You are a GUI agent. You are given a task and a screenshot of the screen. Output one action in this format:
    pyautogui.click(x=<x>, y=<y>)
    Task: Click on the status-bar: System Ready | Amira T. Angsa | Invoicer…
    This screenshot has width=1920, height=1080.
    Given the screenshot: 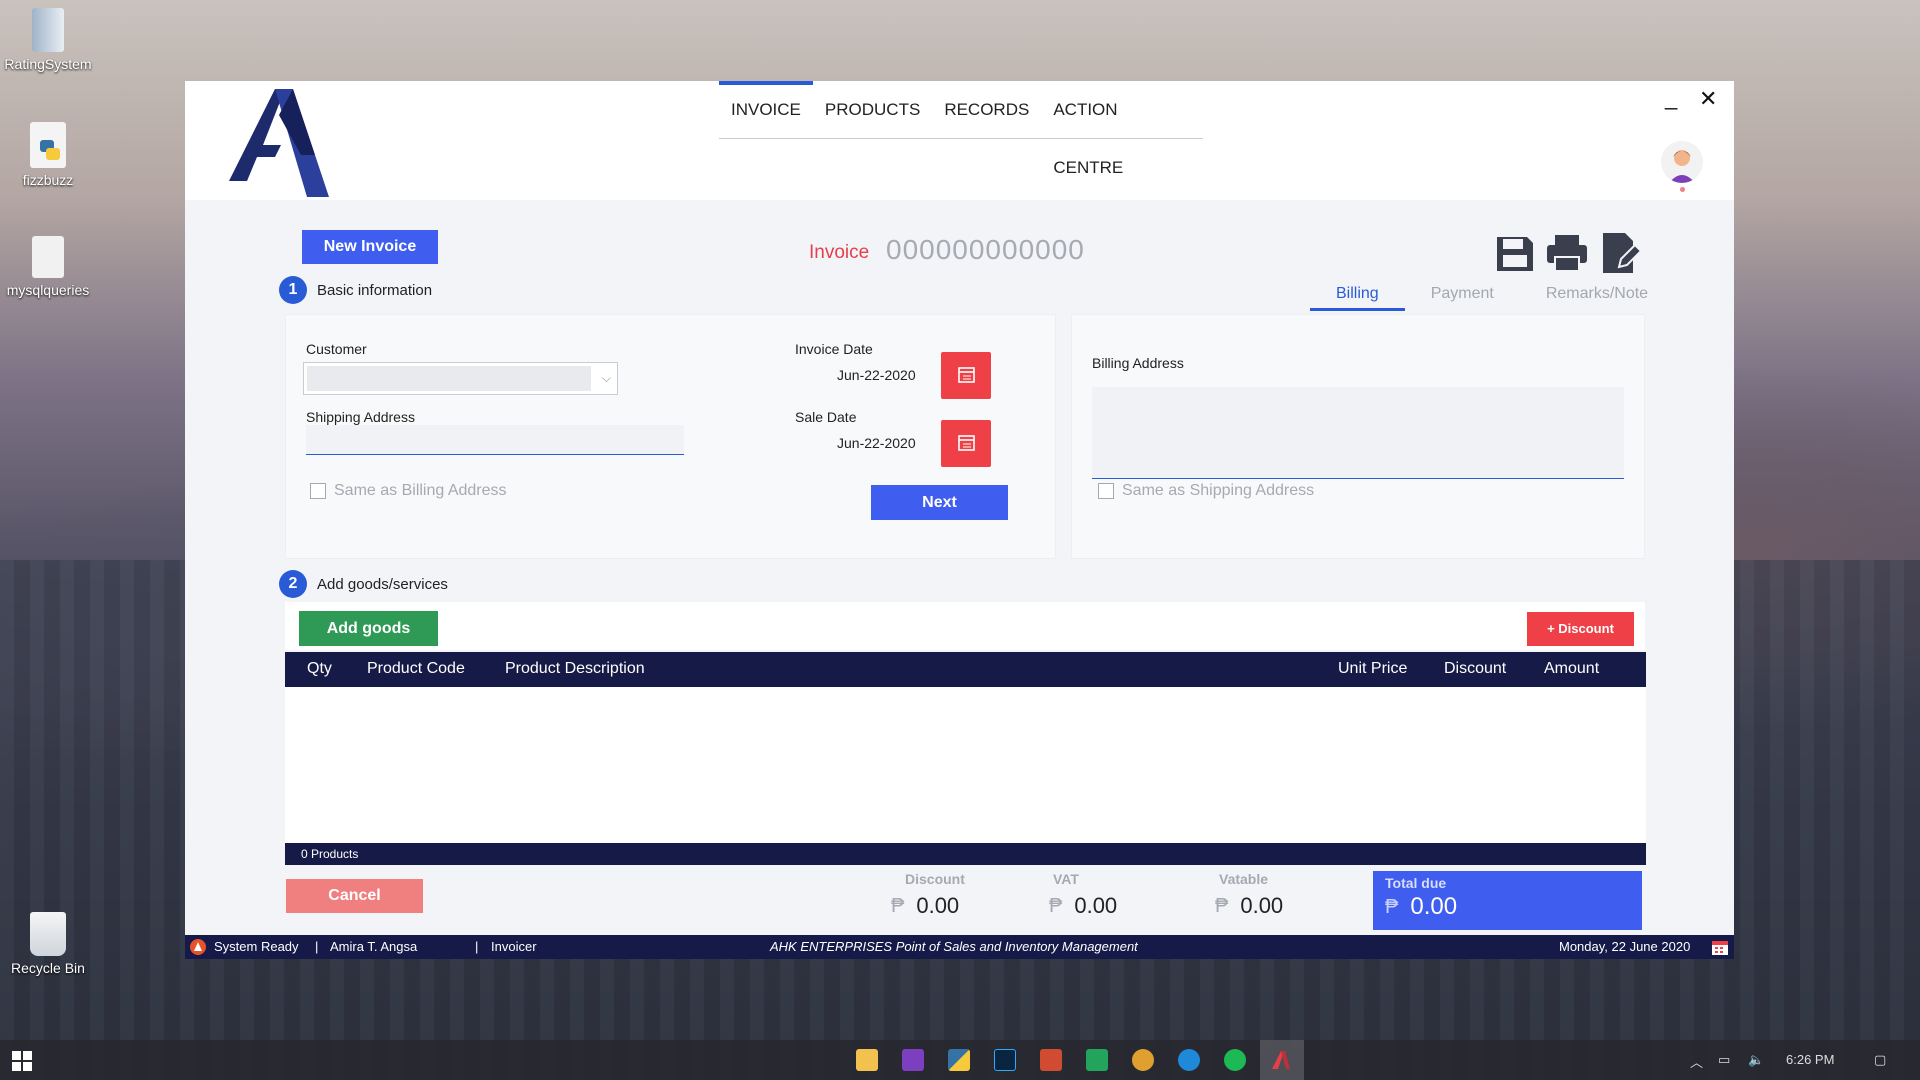 What is the action you would take?
    pyautogui.click(x=959, y=947)
    